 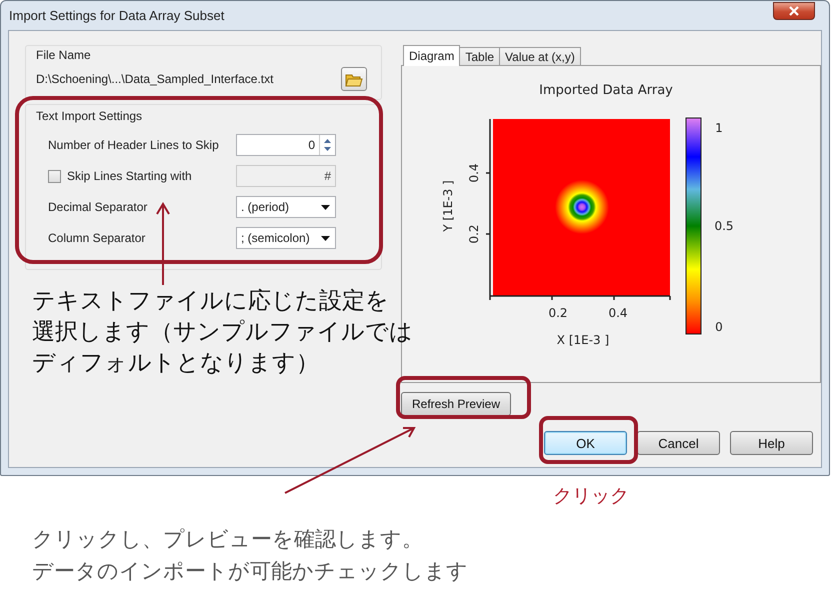 I want to click on file-path: D:\Schoening\...\Data_Sampled_Interface.txt, so click(x=155, y=79).